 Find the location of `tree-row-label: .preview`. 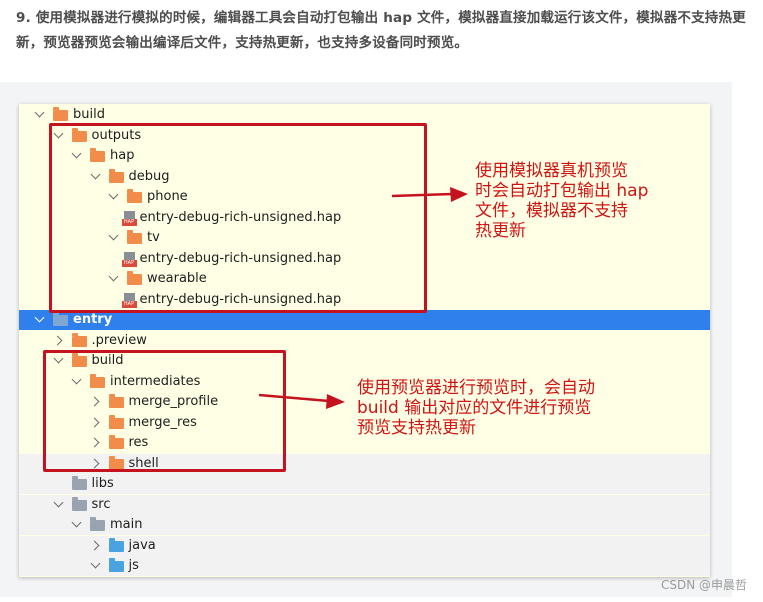

tree-row-label: .preview is located at coordinates (119, 341).